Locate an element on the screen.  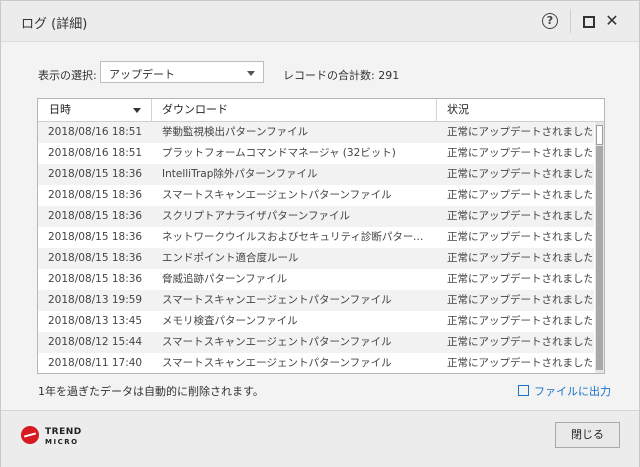
log-type-select: アップデート is located at coordinates (182, 72).